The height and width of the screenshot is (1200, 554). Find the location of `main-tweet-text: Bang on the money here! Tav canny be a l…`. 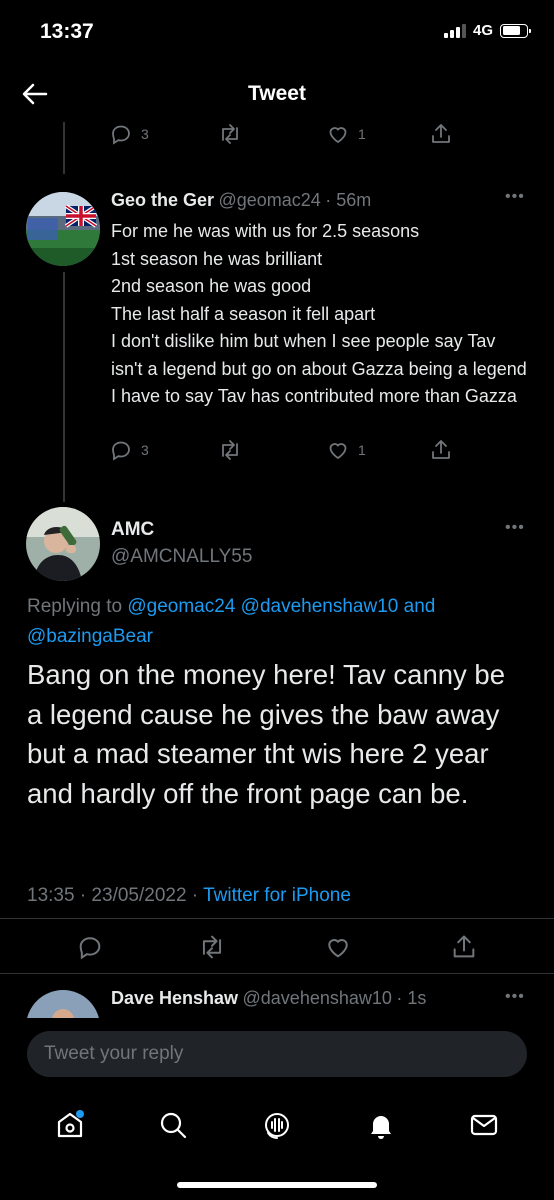

main-tweet-text: Bang on the money here! Tav canny be a l… is located at coordinates (266, 734).